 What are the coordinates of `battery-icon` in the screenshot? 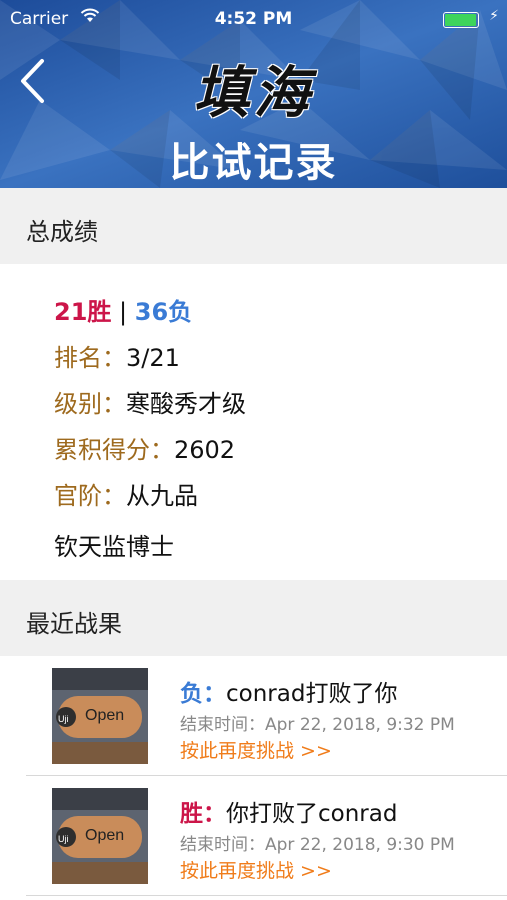 It's located at (461, 20).